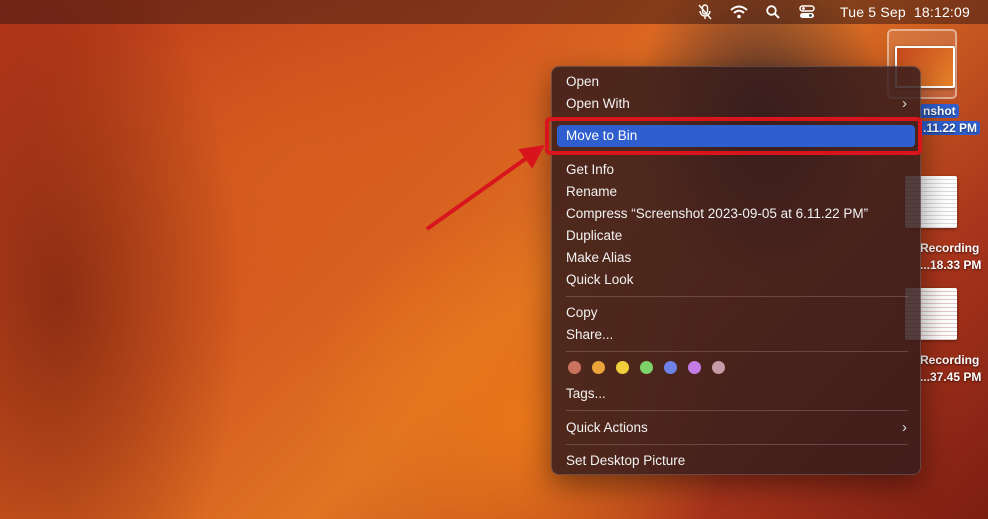 This screenshot has width=988, height=519. Describe the element at coordinates (622, 367) in the screenshot. I see `tag-yellow` at that location.